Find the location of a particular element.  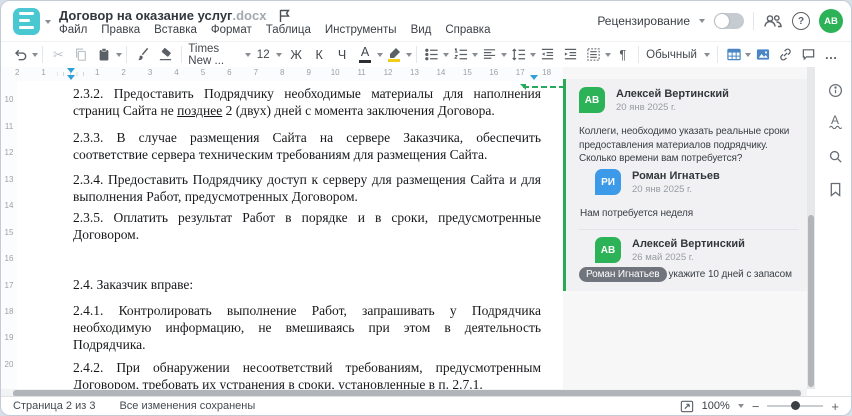

top-bar-right: Рецензирование ? АВ is located at coordinates (720, 21).